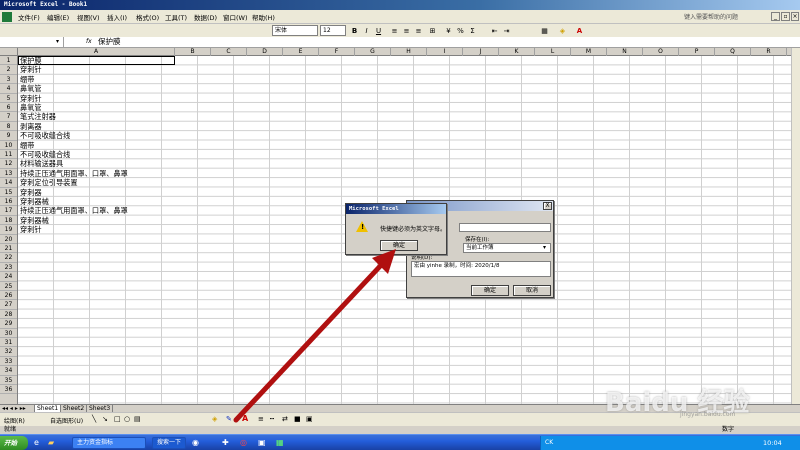 This screenshot has width=800, height=450. What do you see at coordinates (432, 31) in the screenshot?
I see `merge-center-icon: ⊞` at bounding box center [432, 31].